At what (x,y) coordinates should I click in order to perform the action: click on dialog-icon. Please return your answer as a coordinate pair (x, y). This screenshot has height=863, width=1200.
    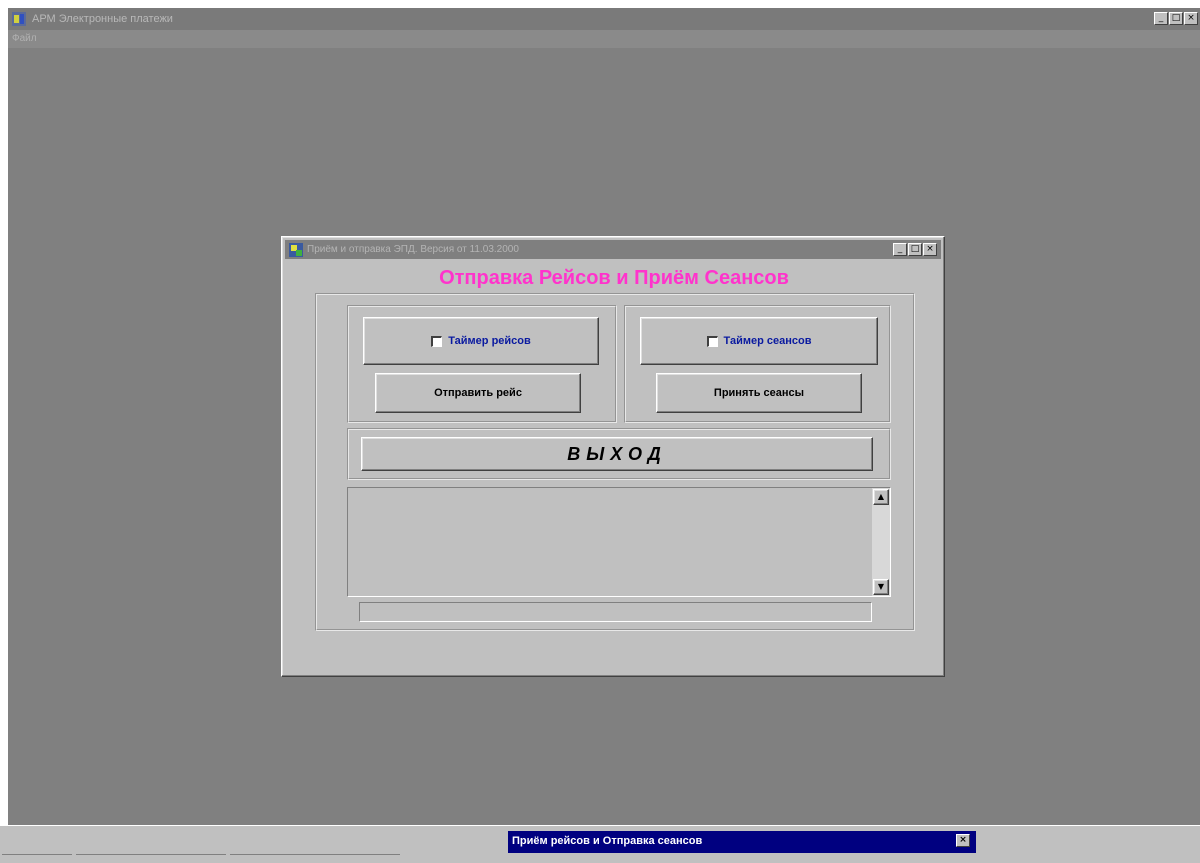
    Looking at the image, I should click on (296, 250).